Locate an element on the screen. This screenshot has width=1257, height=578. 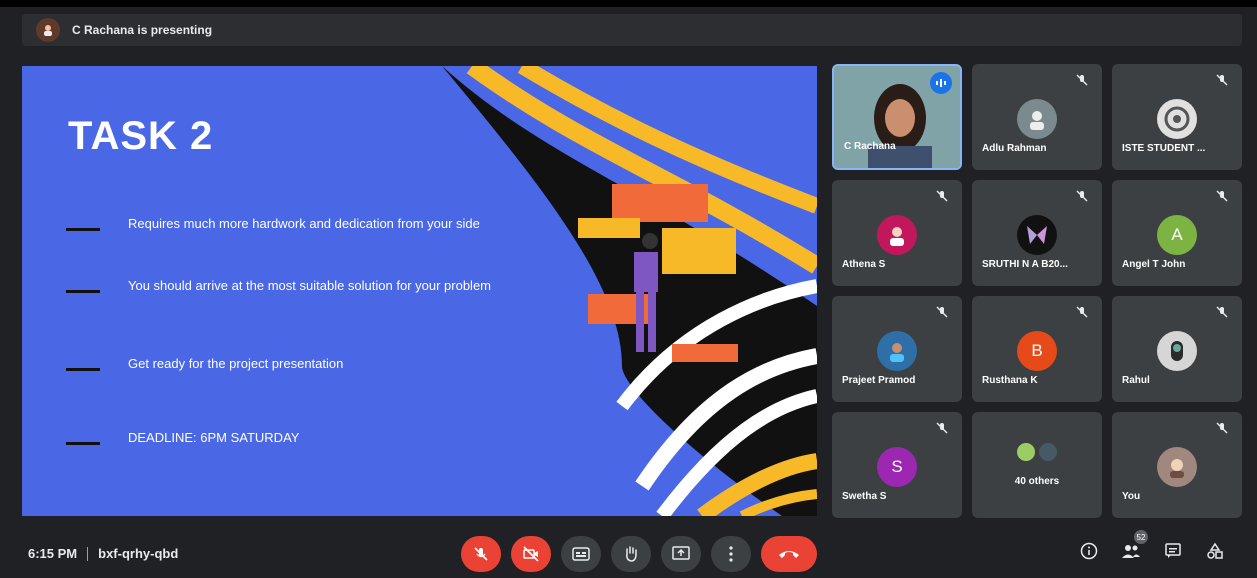
meeting-details-button is located at coordinates (1089, 551).